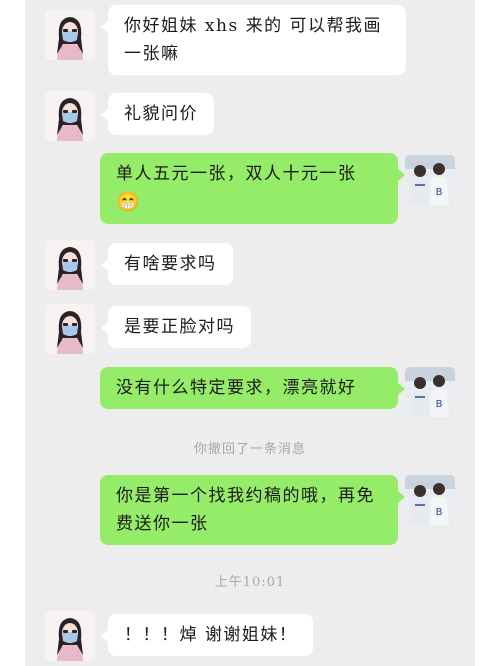  I want to click on message-bubble: 有啥要求吗, so click(167, 264).